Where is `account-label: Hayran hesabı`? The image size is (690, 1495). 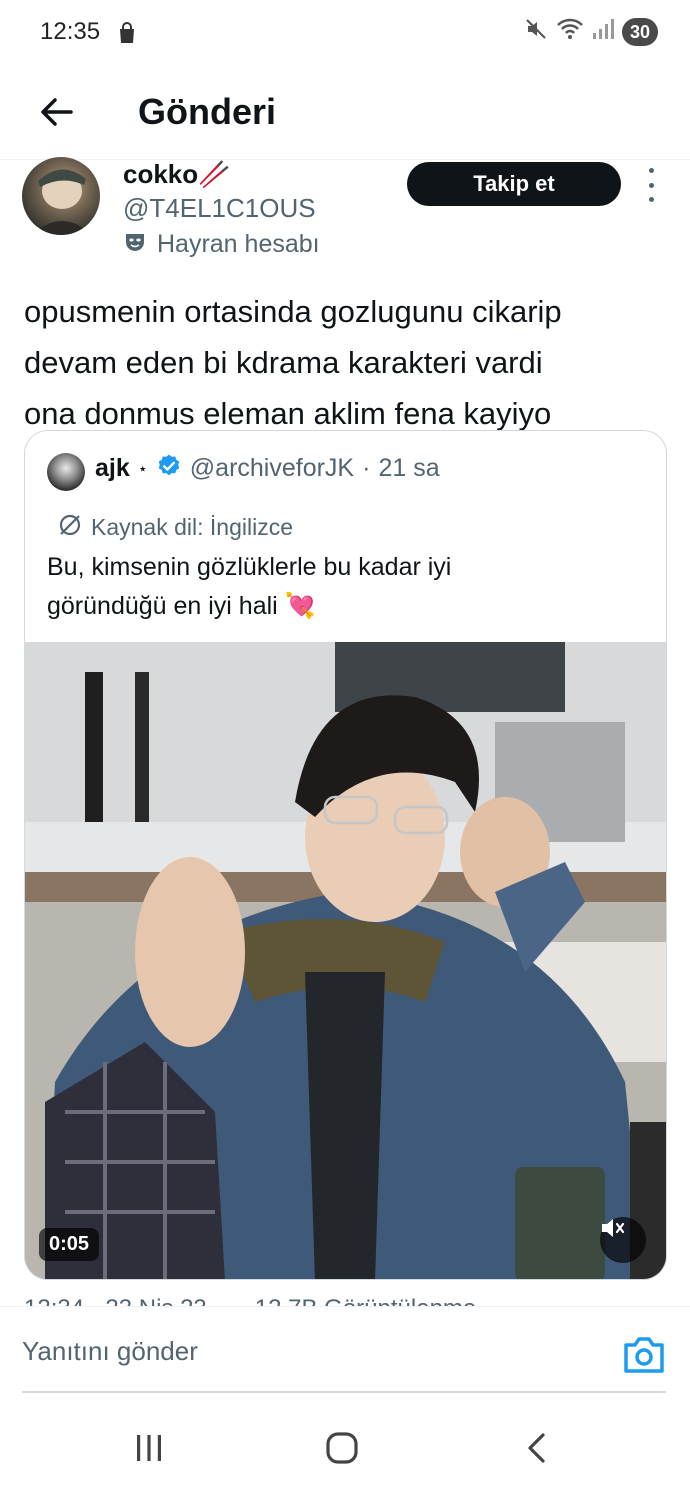 account-label: Hayran hesabı is located at coordinates (221, 244).